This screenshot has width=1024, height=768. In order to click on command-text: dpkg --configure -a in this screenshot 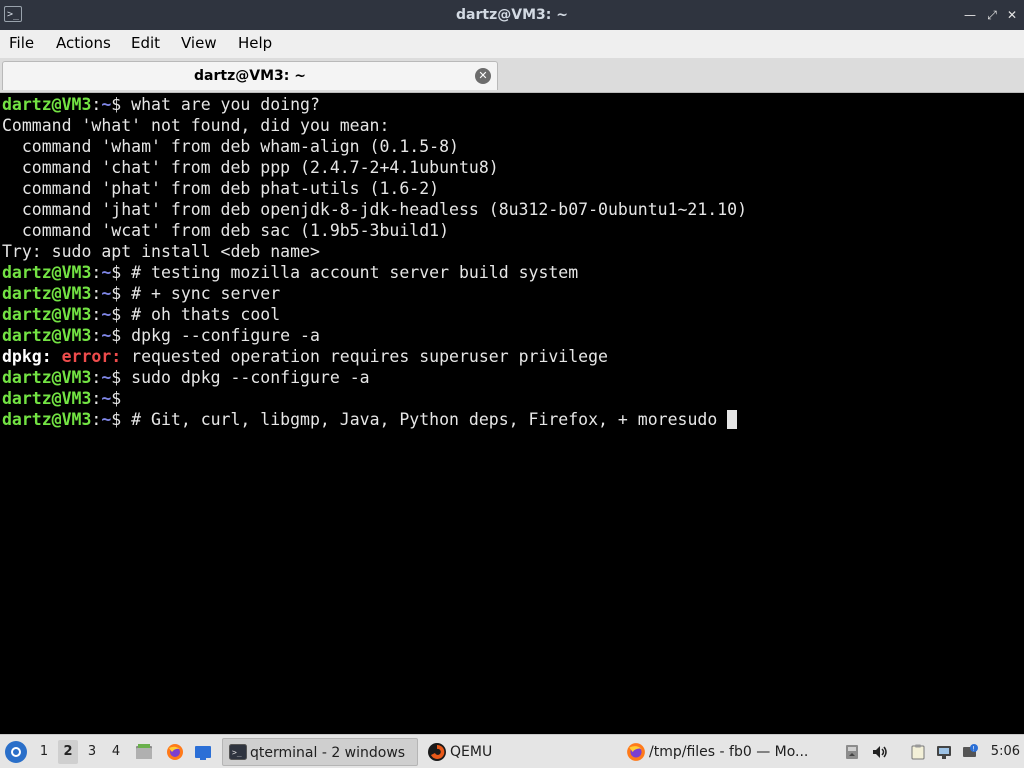, I will do `click(225, 335)`.